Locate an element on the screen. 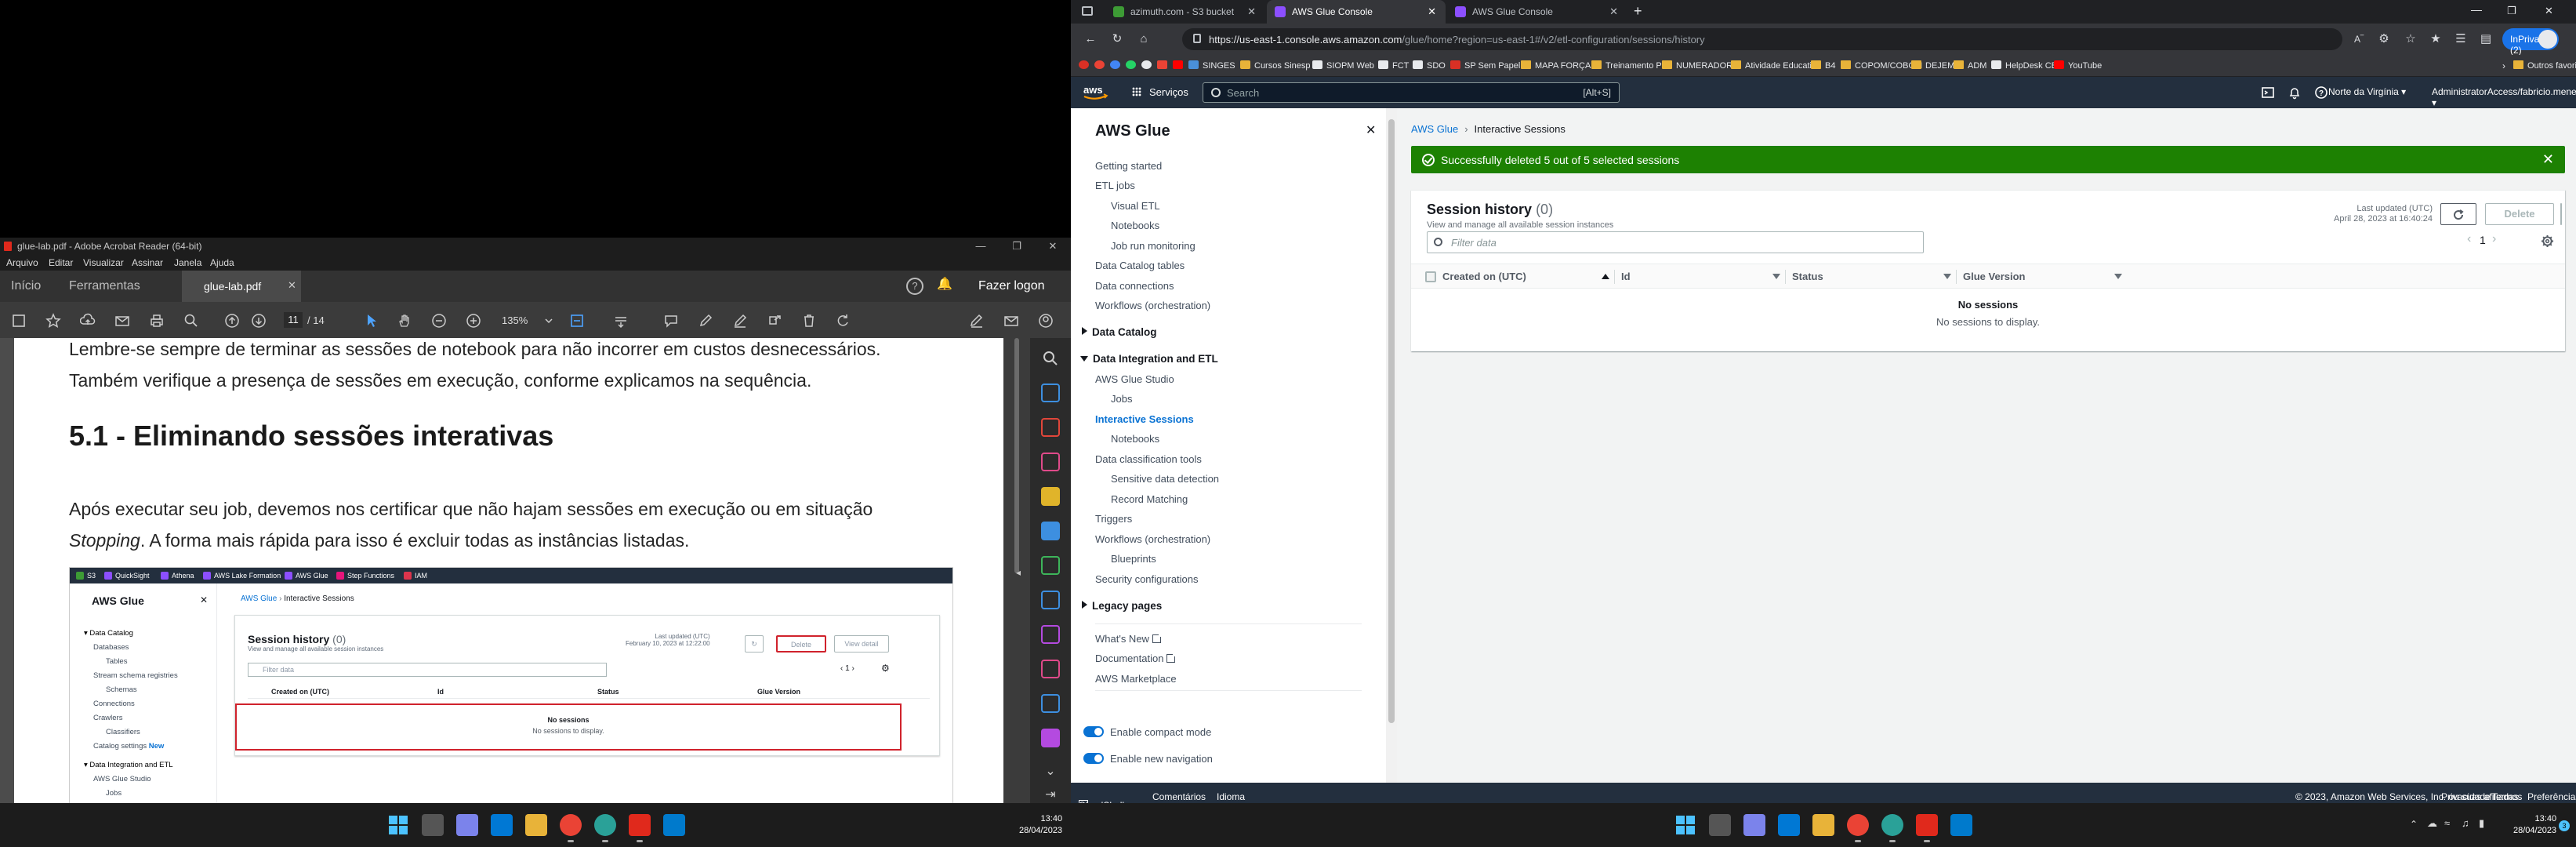 This screenshot has width=2576, height=847. fill-sign-icon is located at coordinates (977, 321).